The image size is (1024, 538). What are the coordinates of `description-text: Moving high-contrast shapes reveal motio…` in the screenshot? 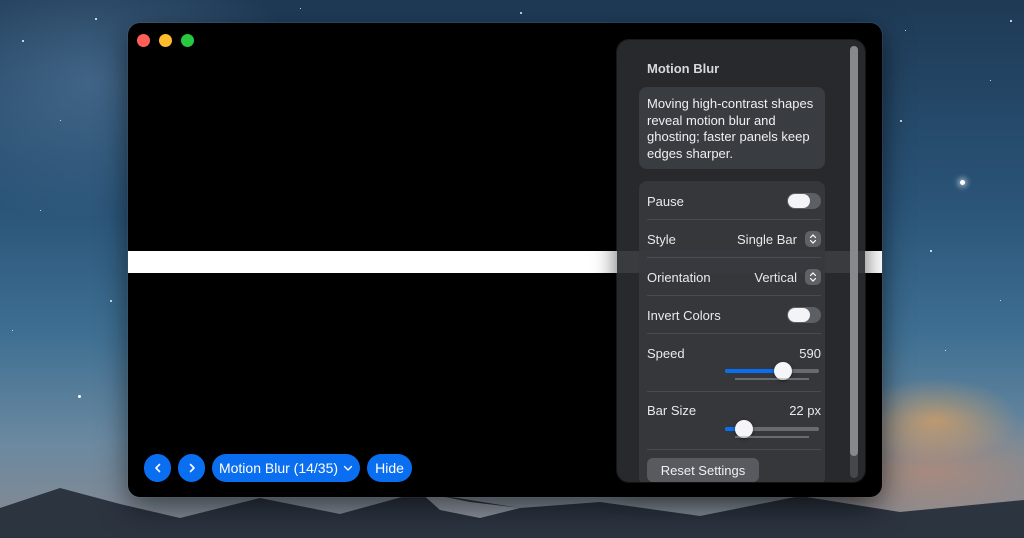 It's located at (730, 128).